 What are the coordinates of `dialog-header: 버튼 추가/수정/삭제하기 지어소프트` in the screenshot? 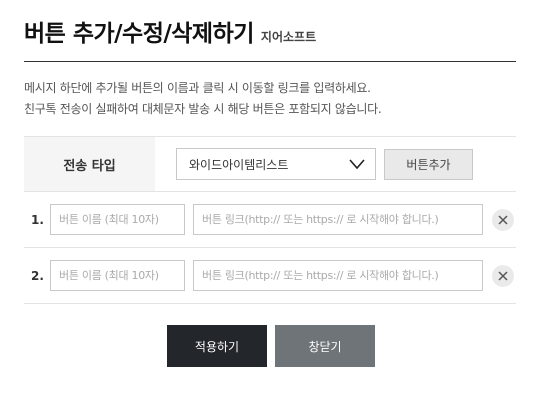 It's located at (170, 31).